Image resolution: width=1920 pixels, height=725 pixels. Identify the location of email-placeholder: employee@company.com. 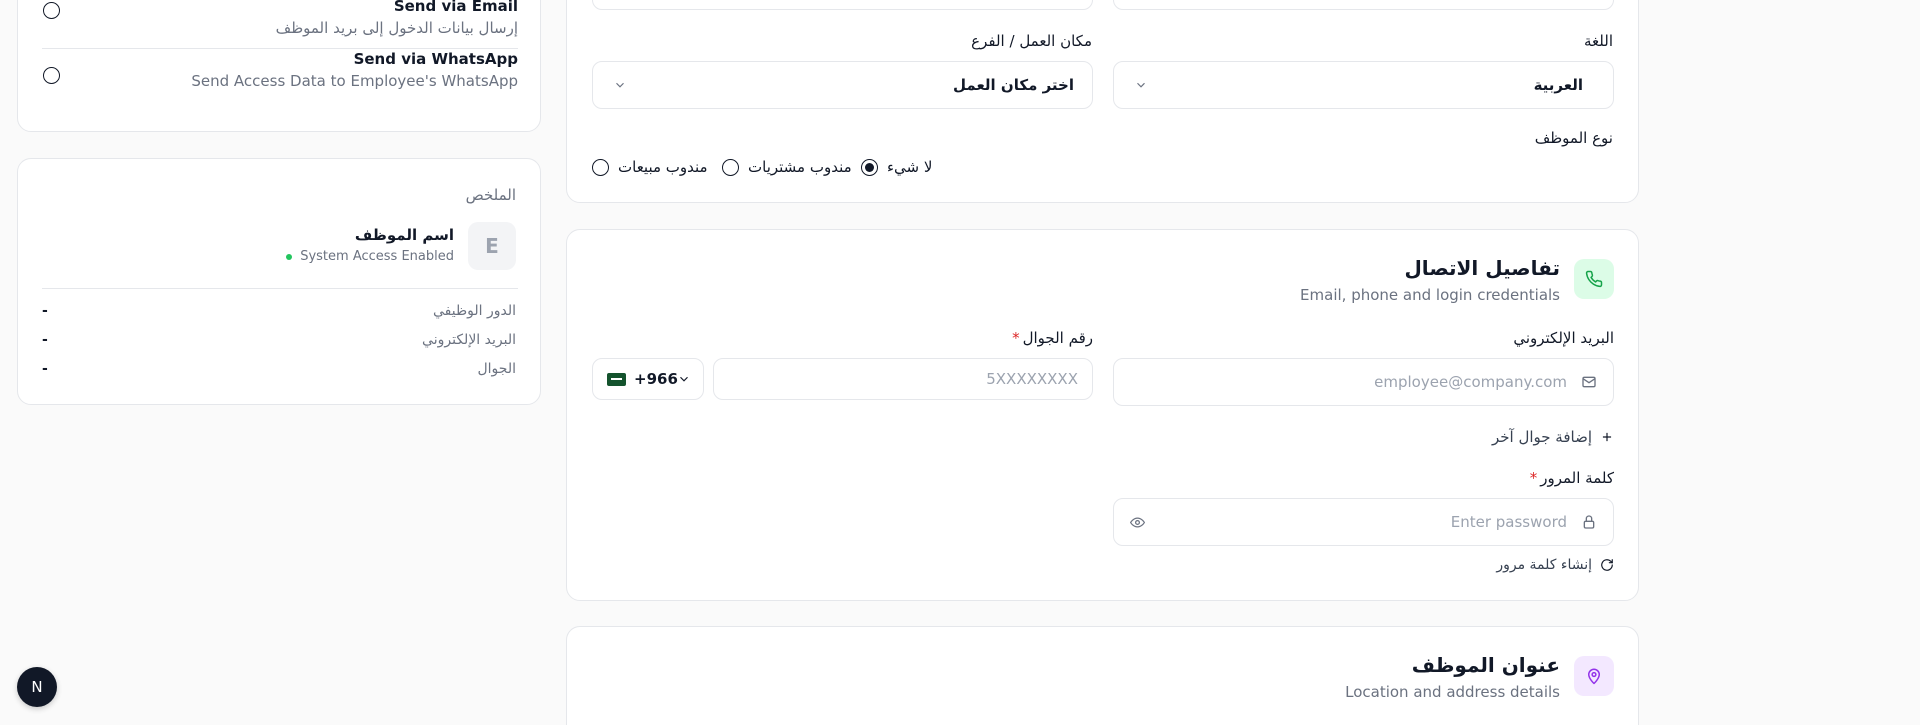
(1470, 382).